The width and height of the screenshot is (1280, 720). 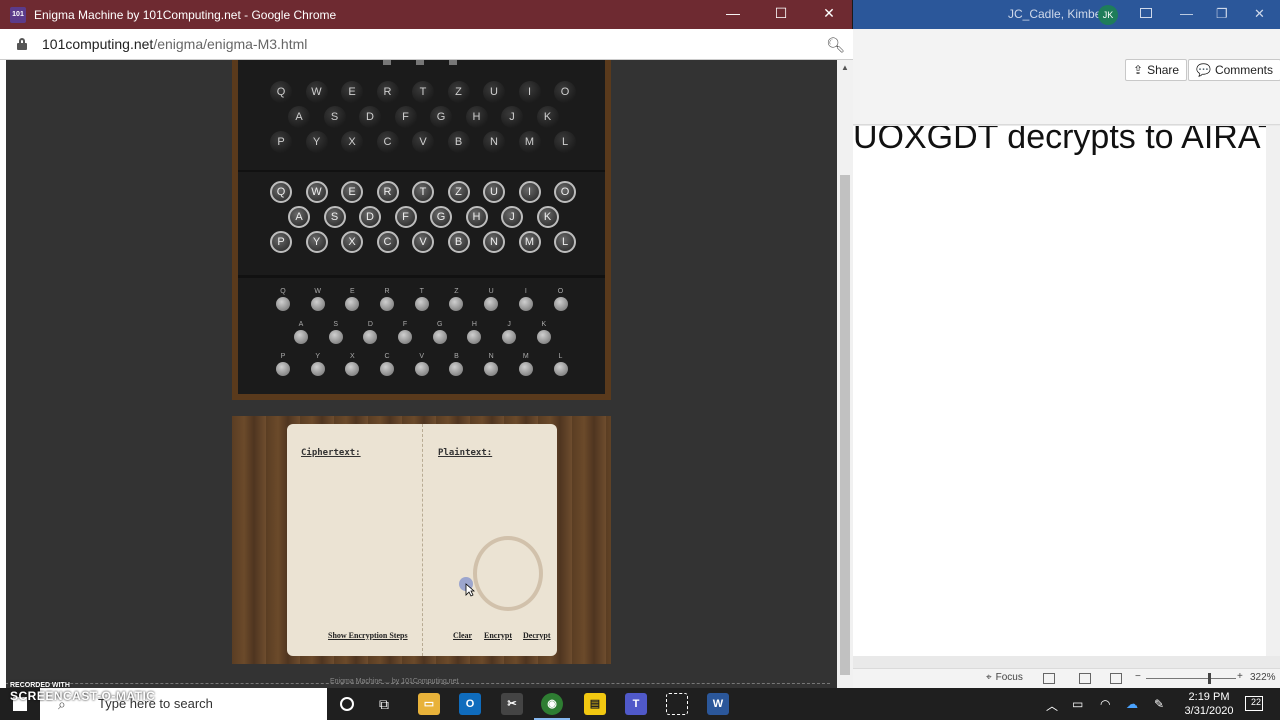 I want to click on word-close-button: ✕, so click(x=1259, y=14).